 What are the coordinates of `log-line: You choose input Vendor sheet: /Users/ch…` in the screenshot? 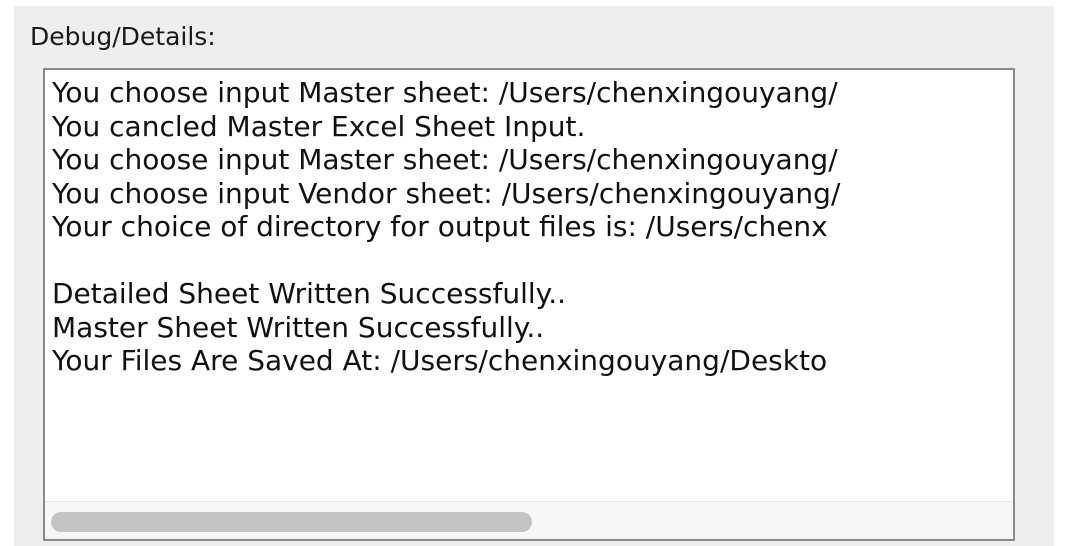 It's located at (446, 193).